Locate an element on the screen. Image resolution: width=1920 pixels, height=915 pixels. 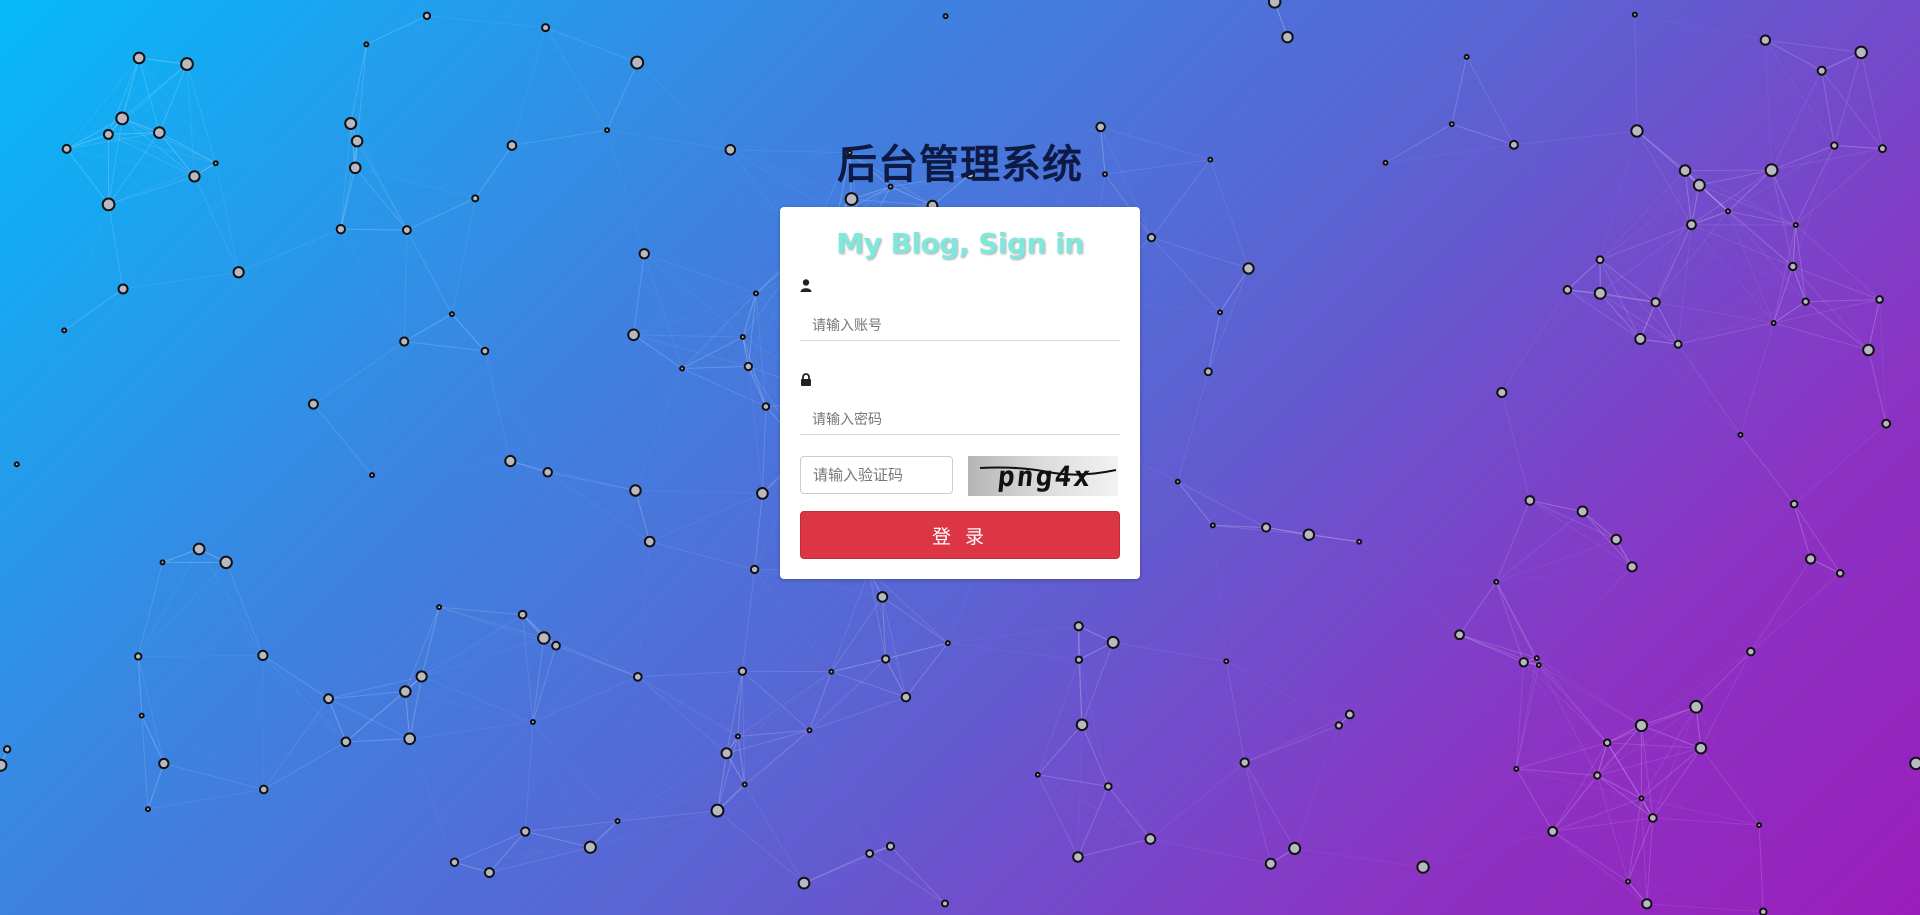
captcha-text: png4x is located at coordinates (1045, 476).